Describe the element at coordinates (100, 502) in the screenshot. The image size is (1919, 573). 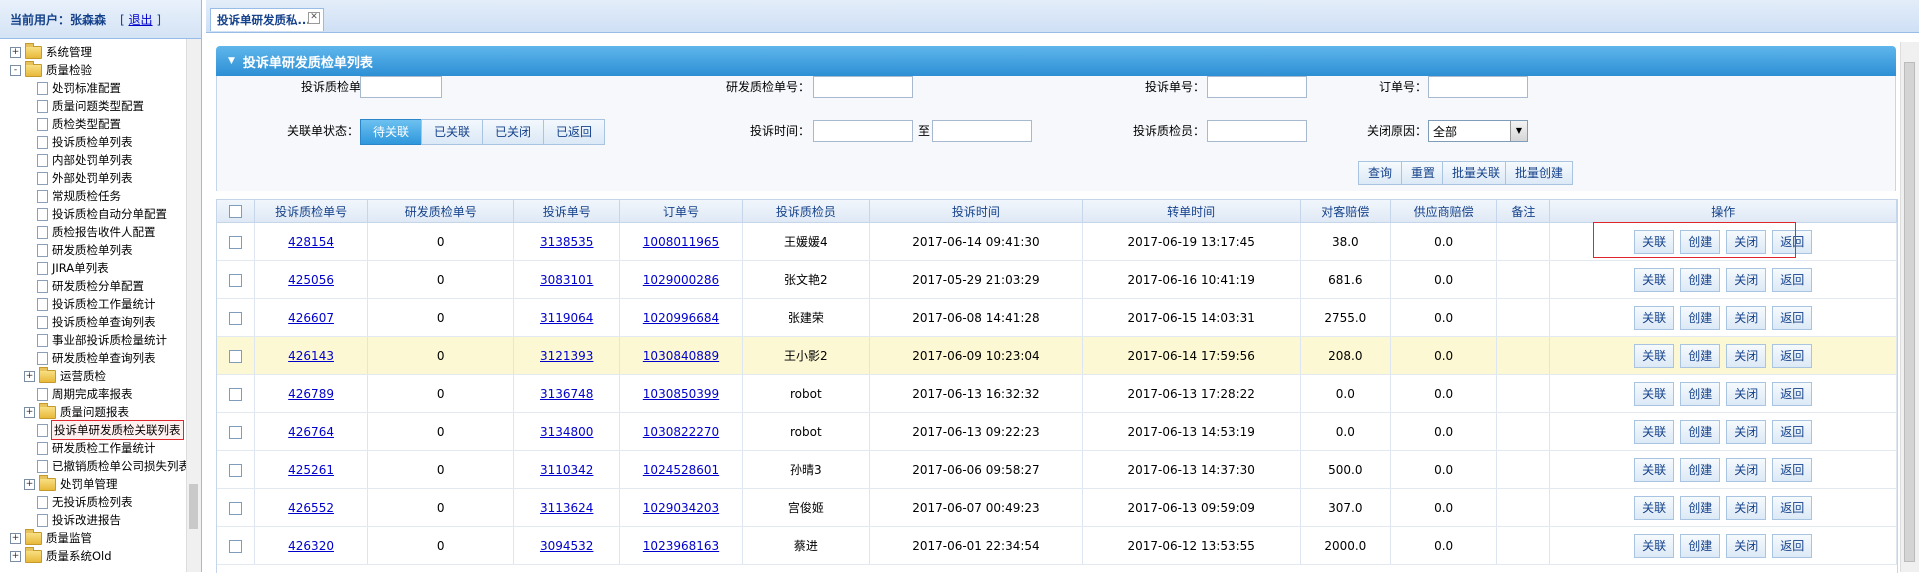
I see `nav-item: 无投诉质检列表` at that location.